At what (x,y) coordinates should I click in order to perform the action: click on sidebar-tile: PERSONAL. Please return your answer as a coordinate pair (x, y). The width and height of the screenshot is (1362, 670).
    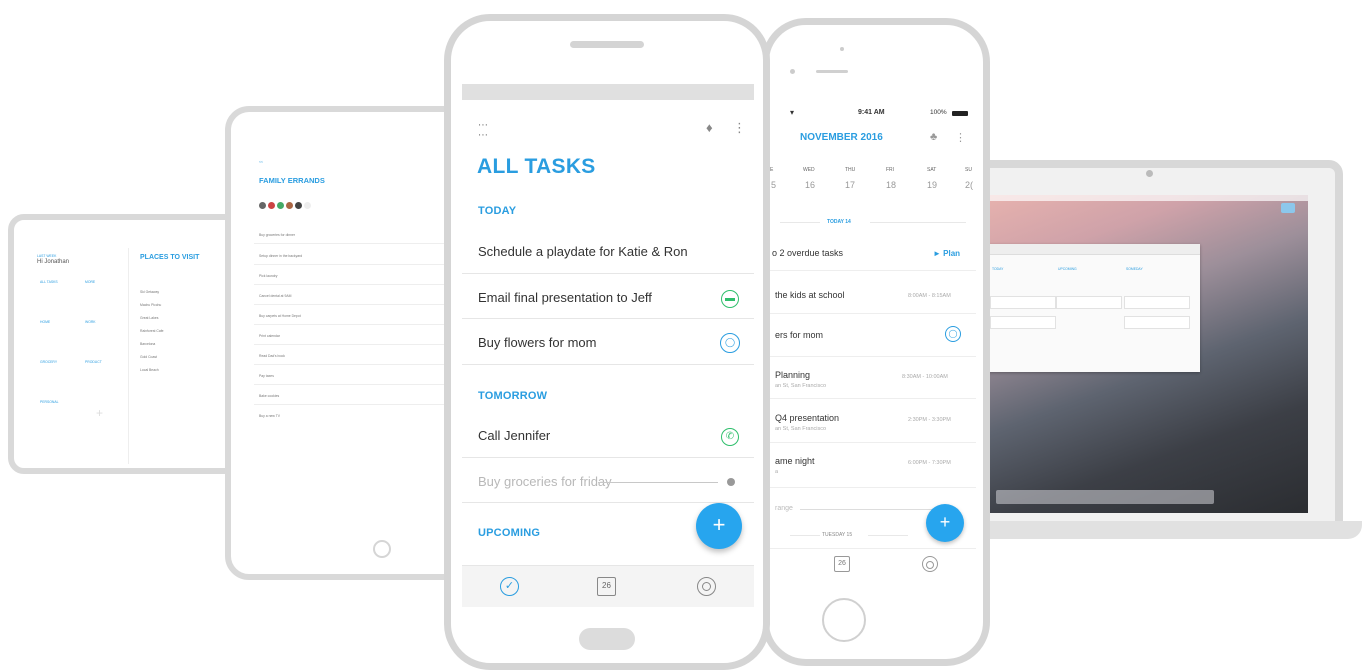
    Looking at the image, I should click on (49, 402).